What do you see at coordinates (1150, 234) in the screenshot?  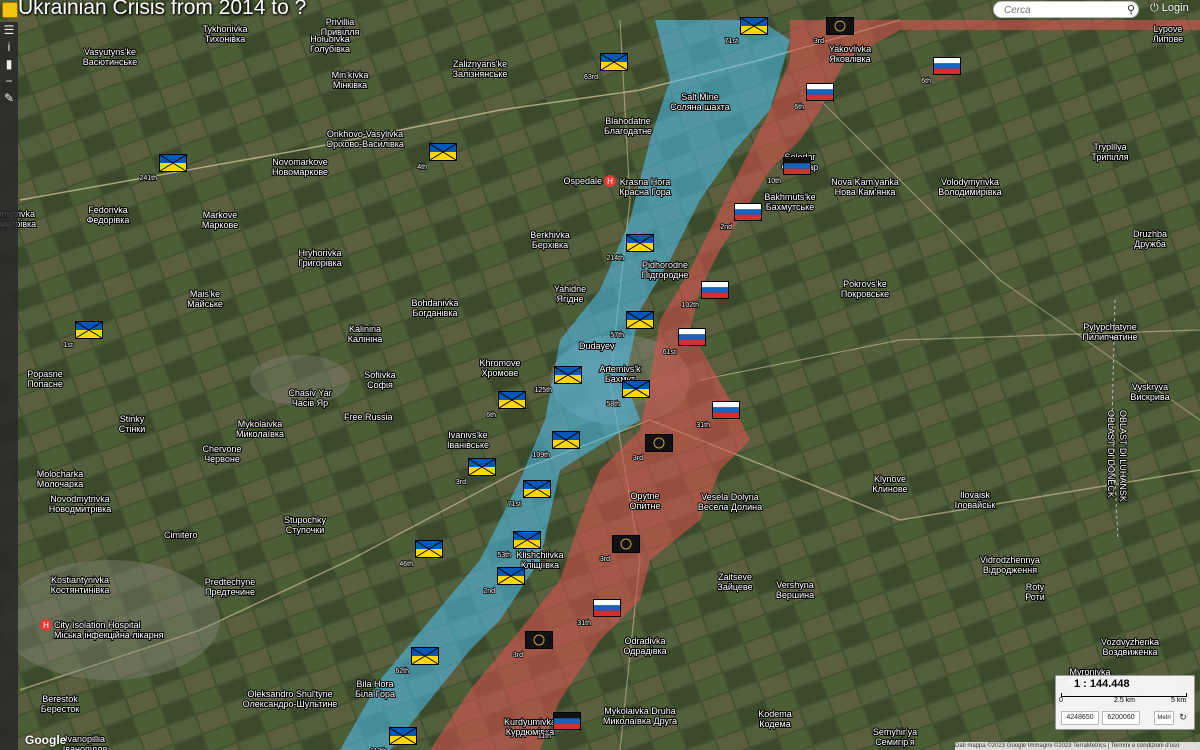 I see `place-label: Druzhba` at bounding box center [1150, 234].